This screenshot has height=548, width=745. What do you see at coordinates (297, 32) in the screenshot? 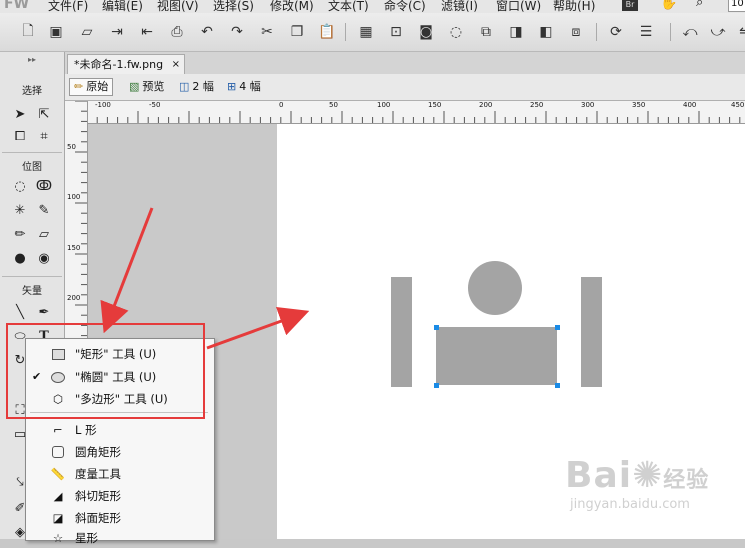
I see `copy-icon: ❐` at bounding box center [297, 32].